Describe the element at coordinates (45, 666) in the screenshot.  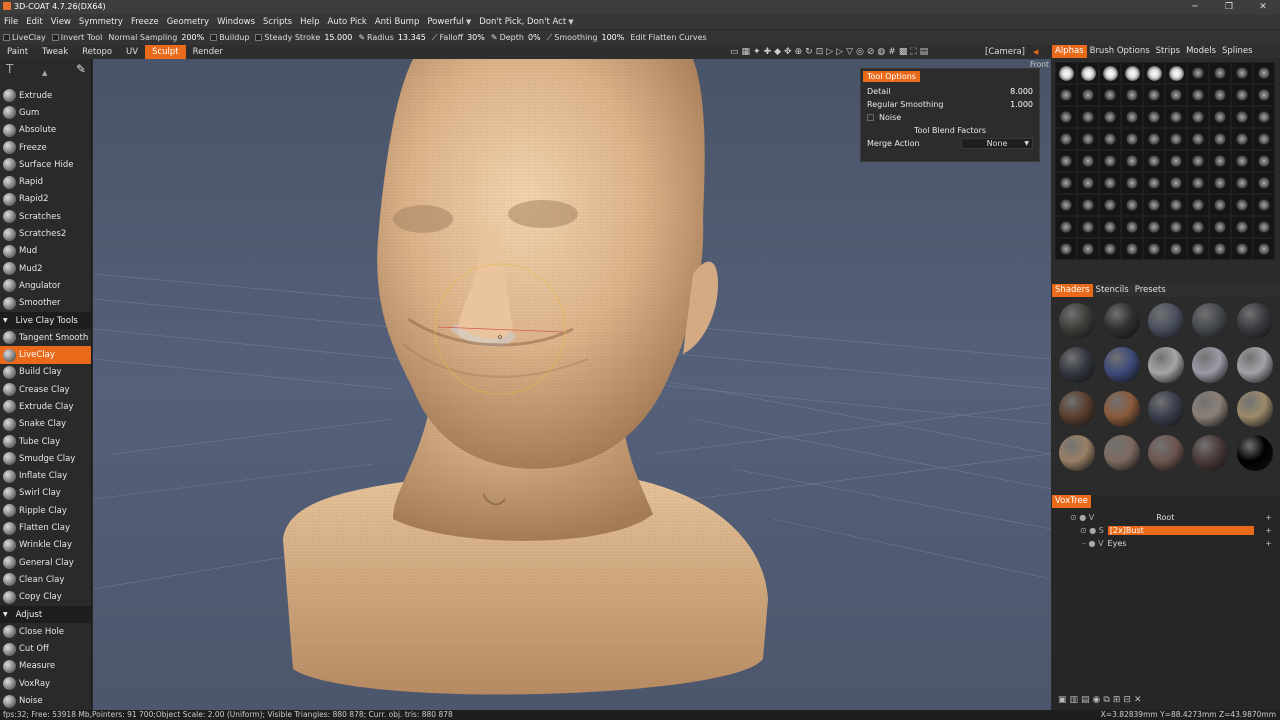
I see `tool-item-measure: Measure` at that location.